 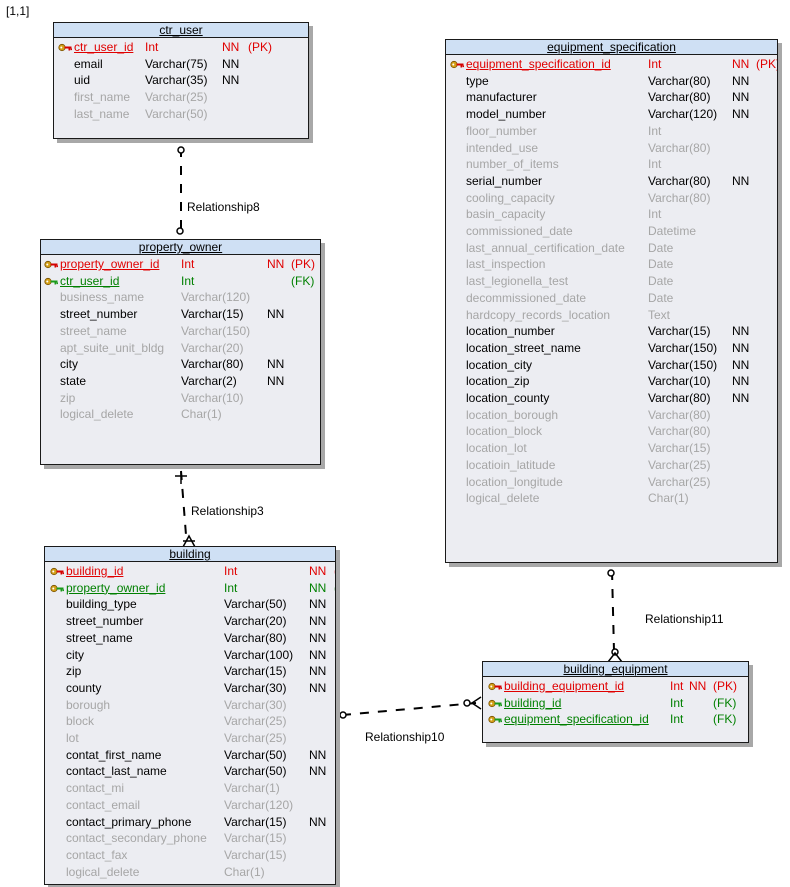 What do you see at coordinates (180, 364) in the screenshot?
I see `column-row: city Varchar(80) NN` at bounding box center [180, 364].